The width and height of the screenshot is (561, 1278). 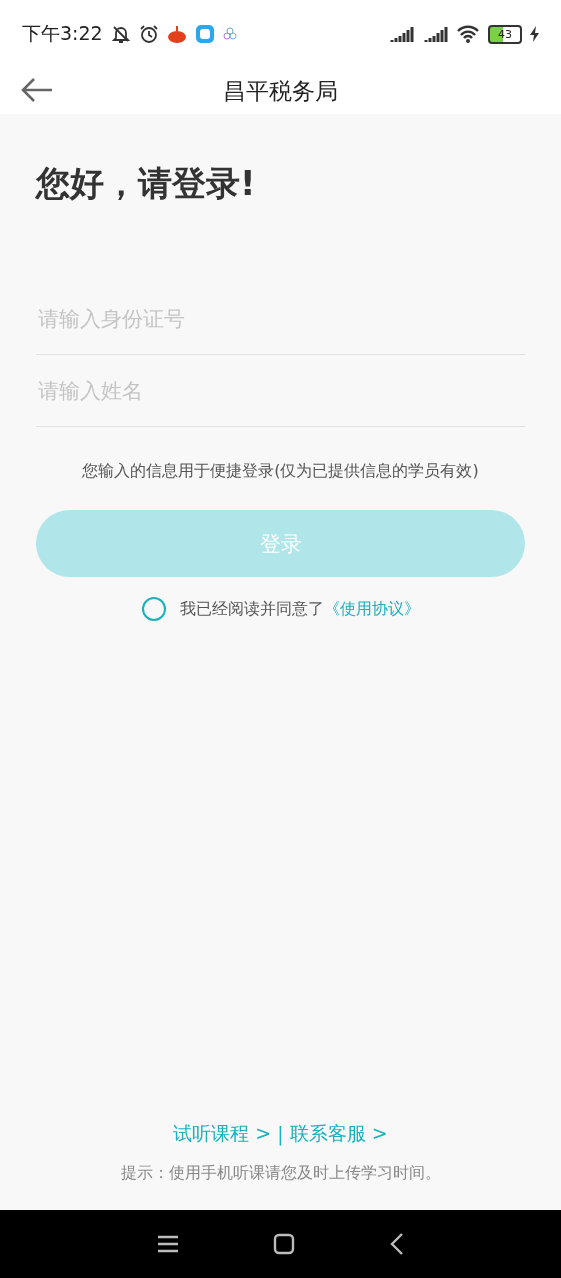 What do you see at coordinates (299, 609) in the screenshot?
I see `agreement-text: 我已经阅读并同意了《使用协议》` at bounding box center [299, 609].